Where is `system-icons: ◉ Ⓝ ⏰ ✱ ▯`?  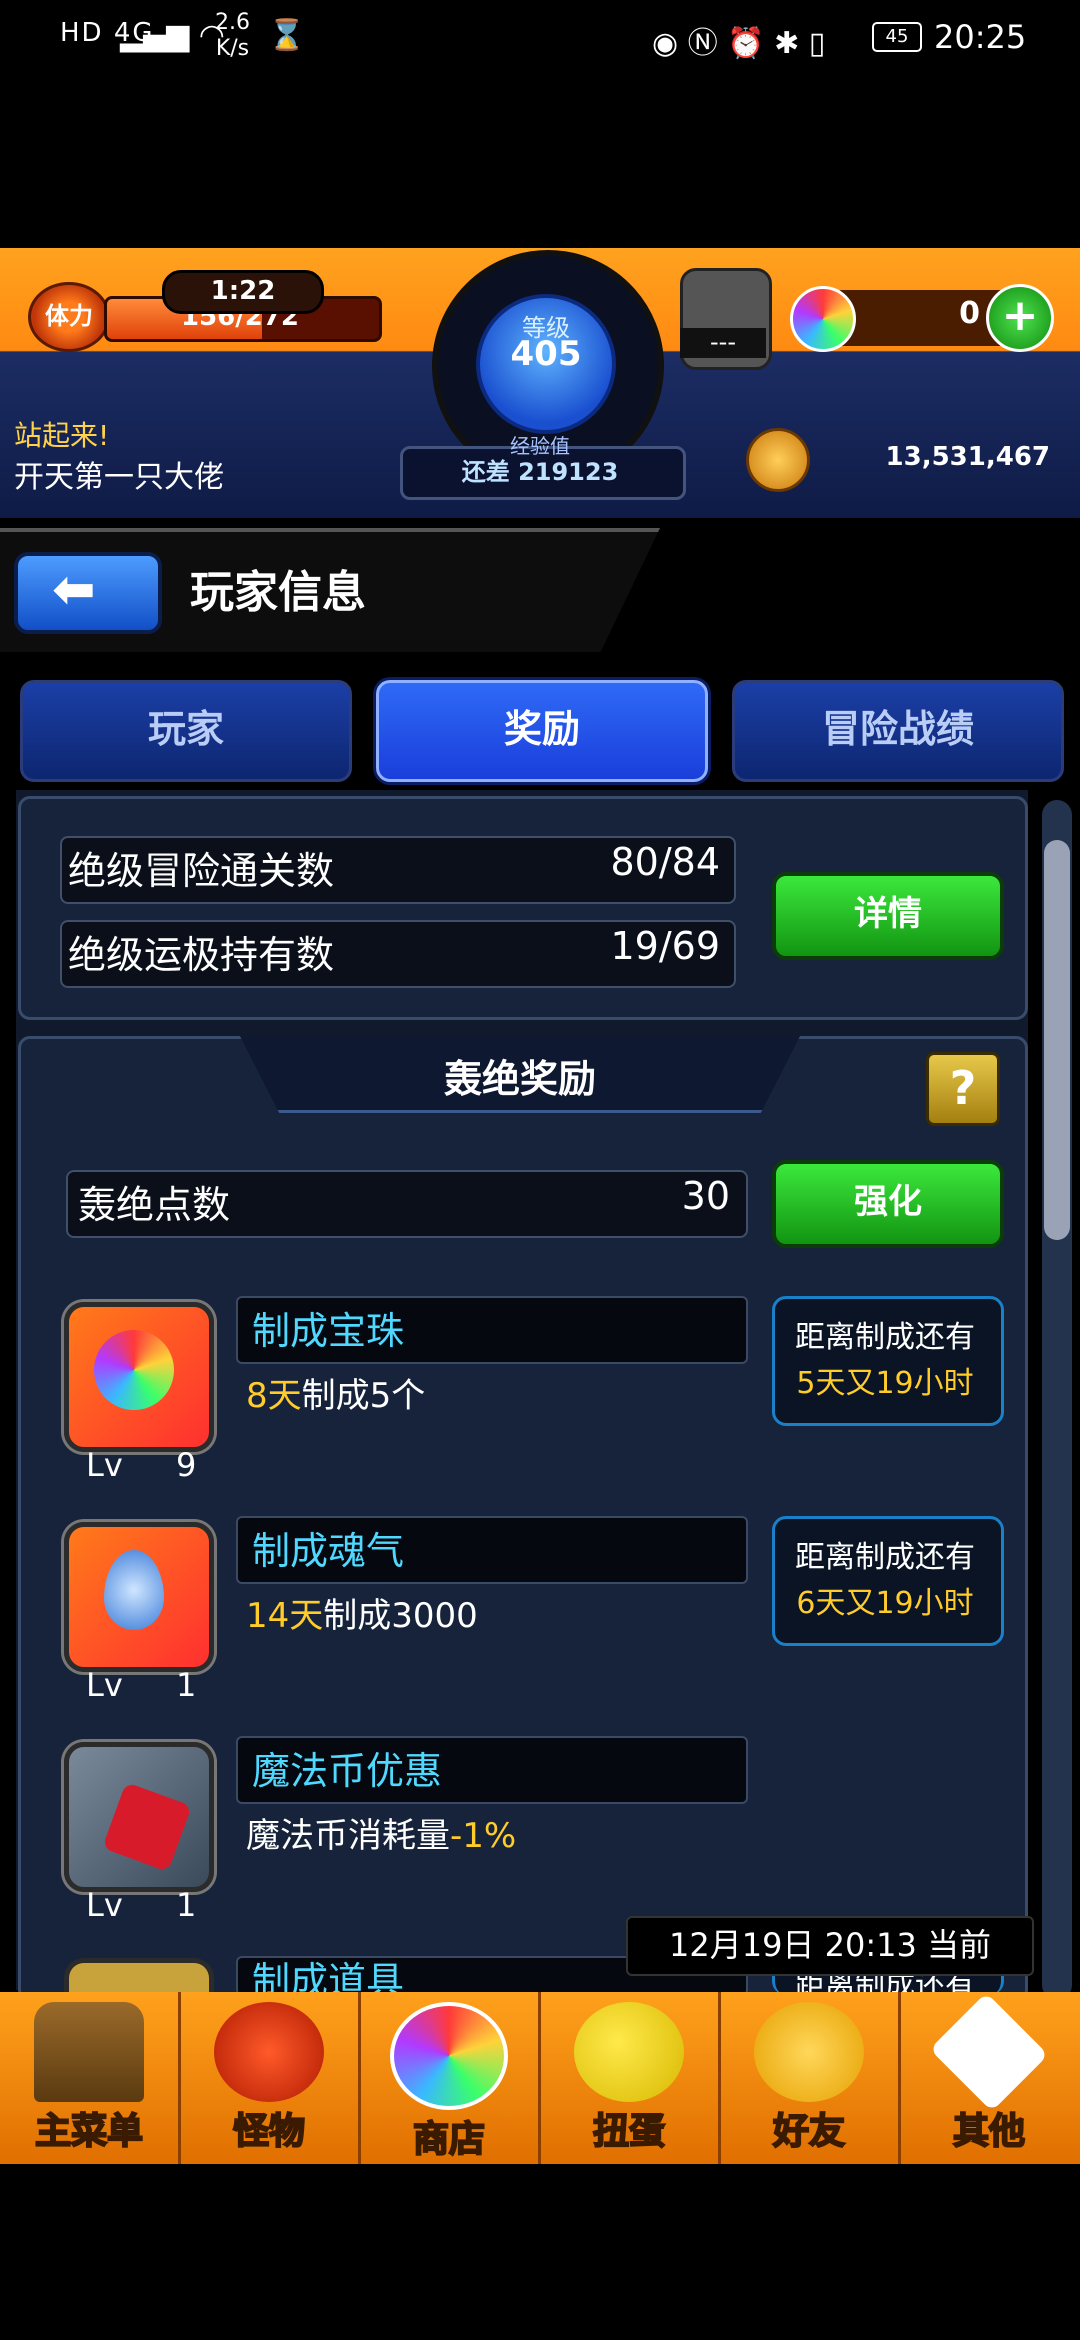
system-icons: ◉ Ⓝ ⏰ ✱ ▯ is located at coordinates (739, 43).